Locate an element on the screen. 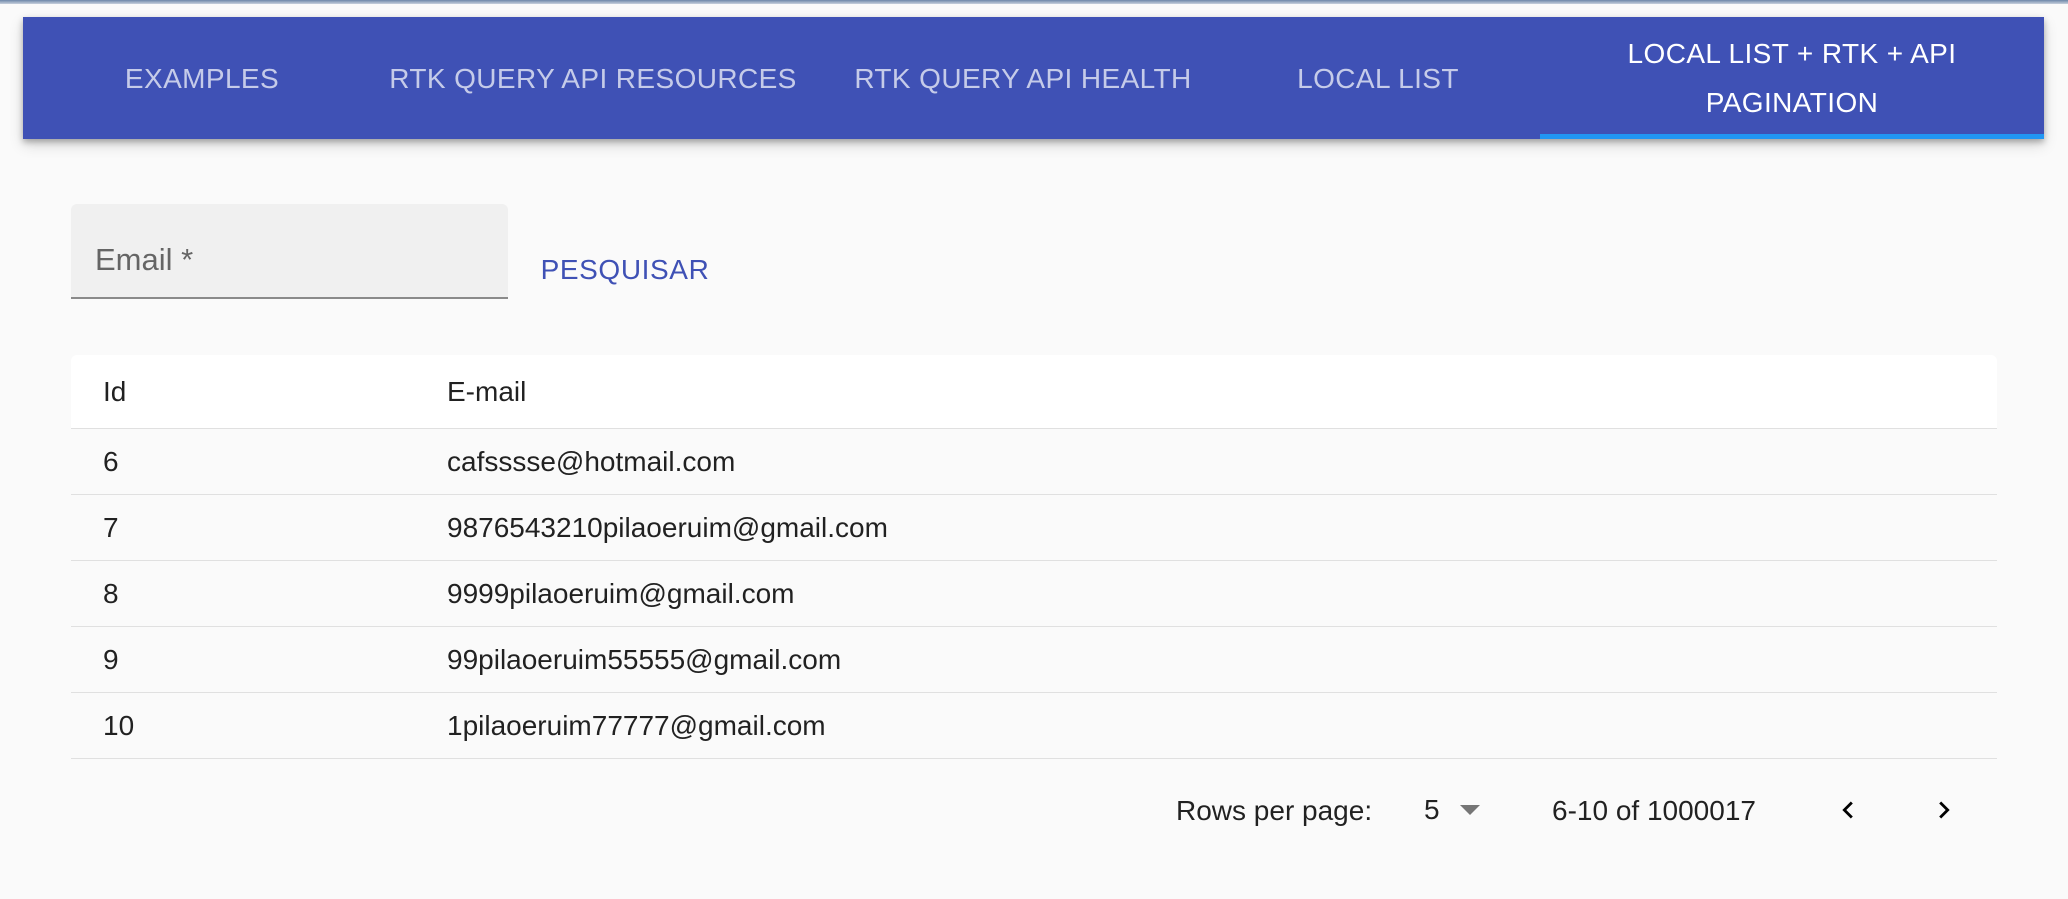 This screenshot has height=899, width=2068. tab-label: EXAMPLES is located at coordinates (202, 78).